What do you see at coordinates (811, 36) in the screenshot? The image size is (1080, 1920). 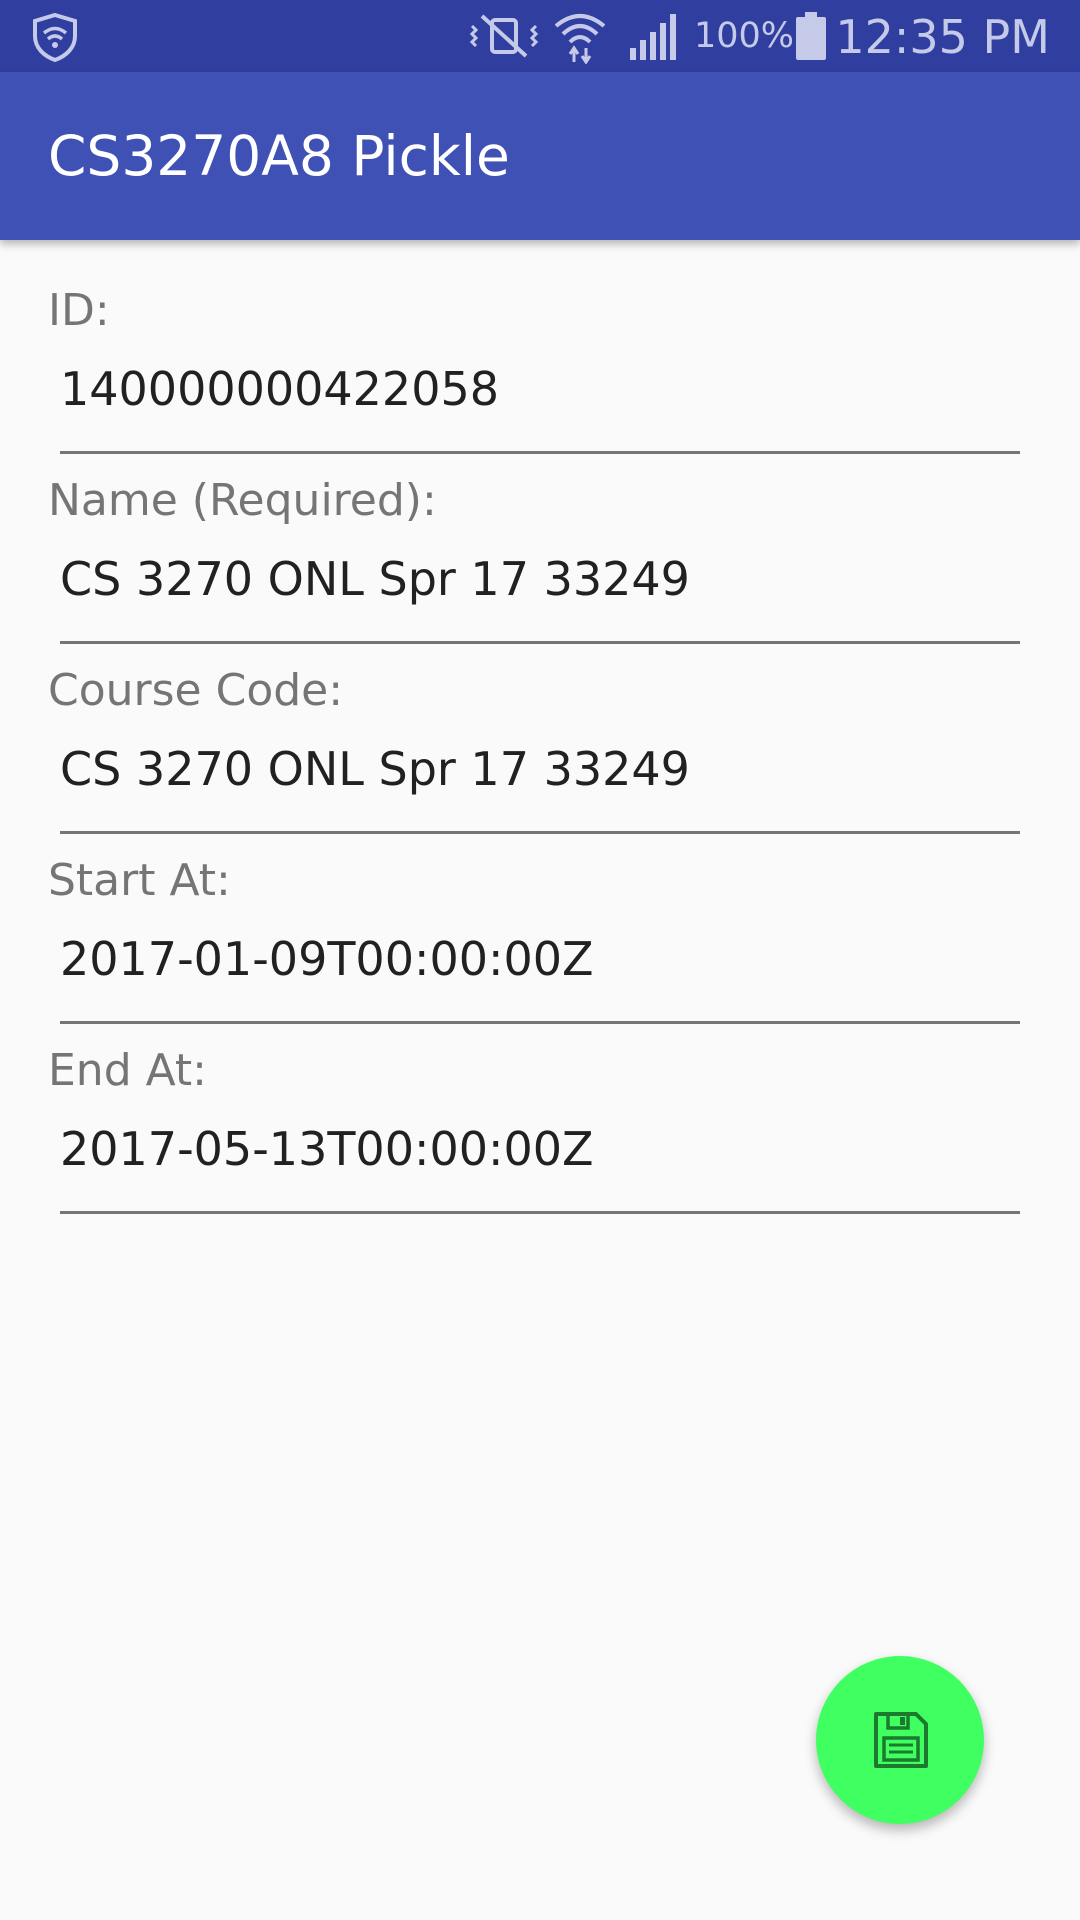 I see `battery-icon` at bounding box center [811, 36].